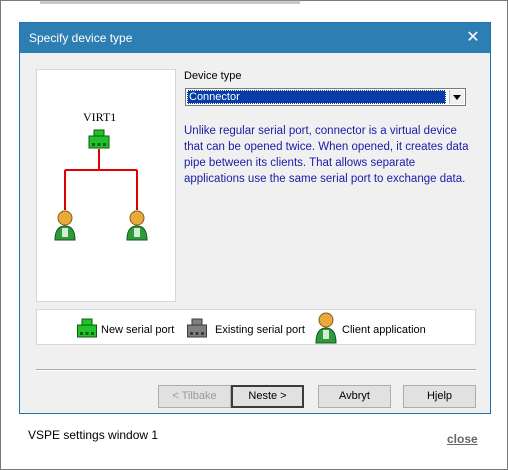 Image resolution: width=508 pixels, height=470 pixels. Describe the element at coordinates (384, 330) in the screenshot. I see `legend-client-app-label: Client application` at that location.